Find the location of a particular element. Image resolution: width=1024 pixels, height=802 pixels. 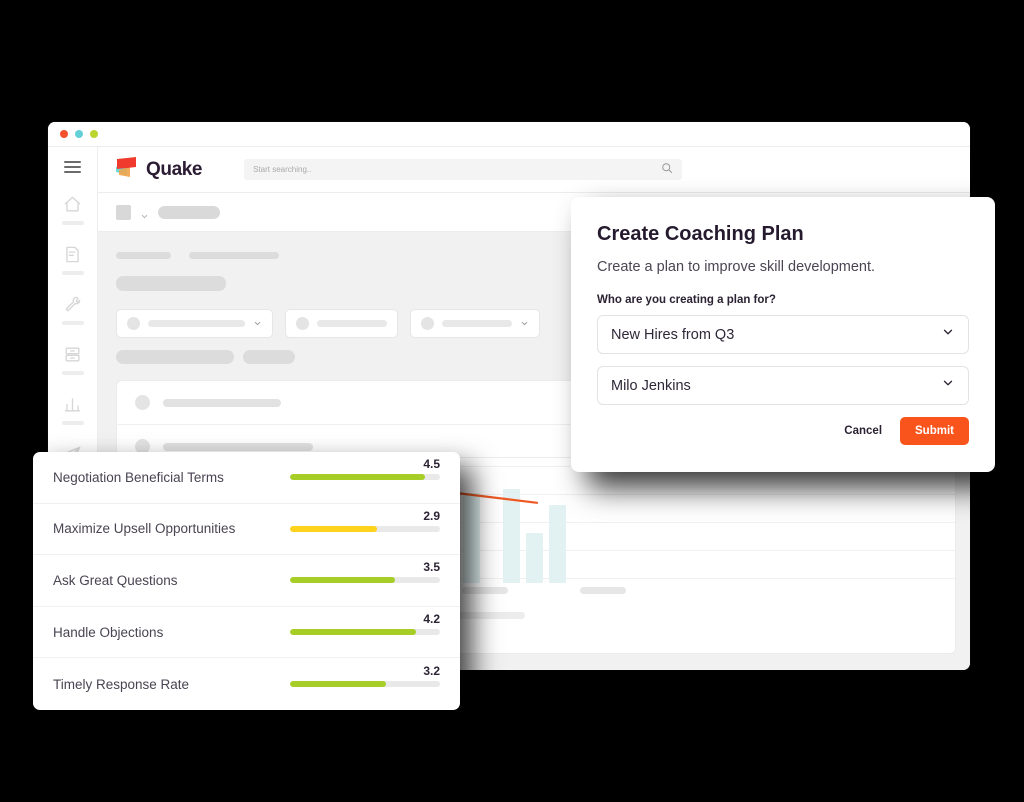

sidebar-item-tools is located at coordinates (73, 310).